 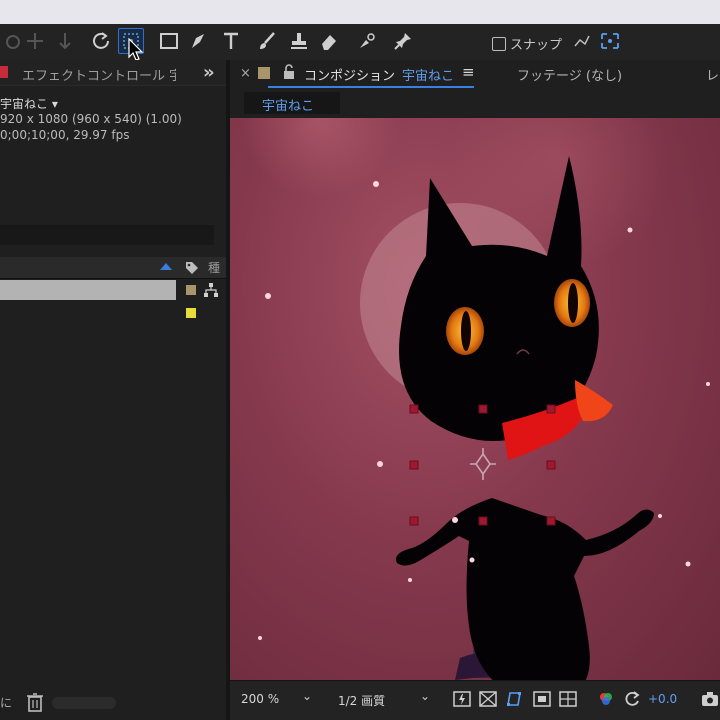 What do you see at coordinates (514, 699) in the screenshot?
I see `mask-visibility-icon` at bounding box center [514, 699].